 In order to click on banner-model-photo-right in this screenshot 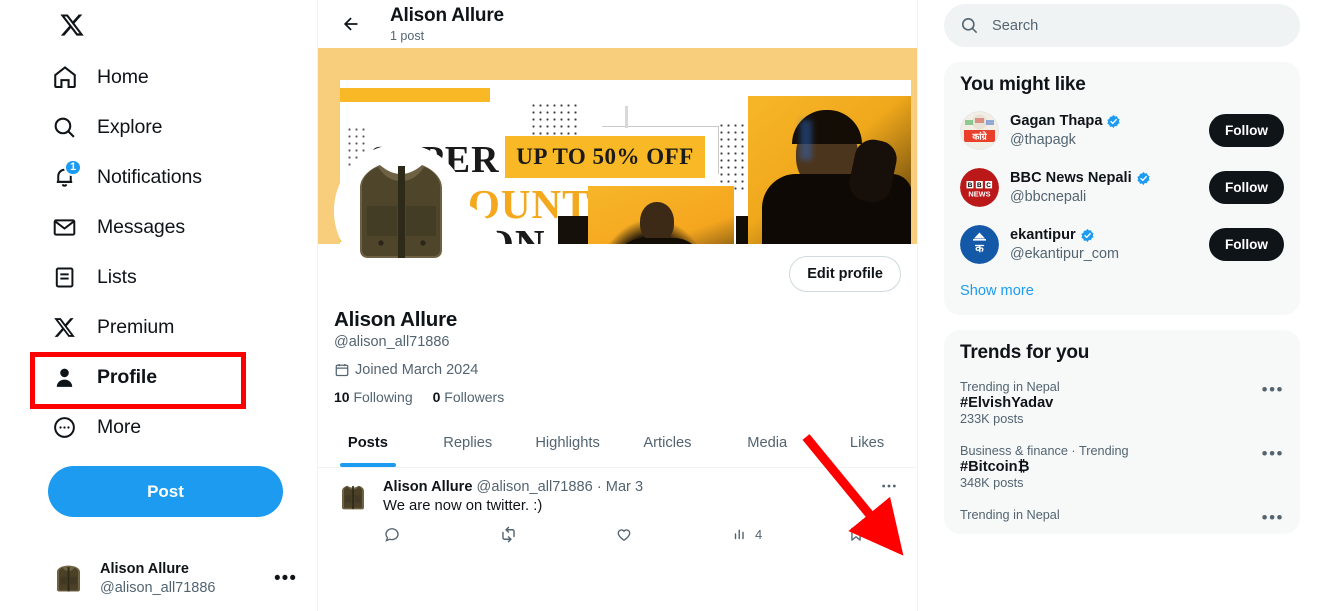, I will do `click(831, 170)`.